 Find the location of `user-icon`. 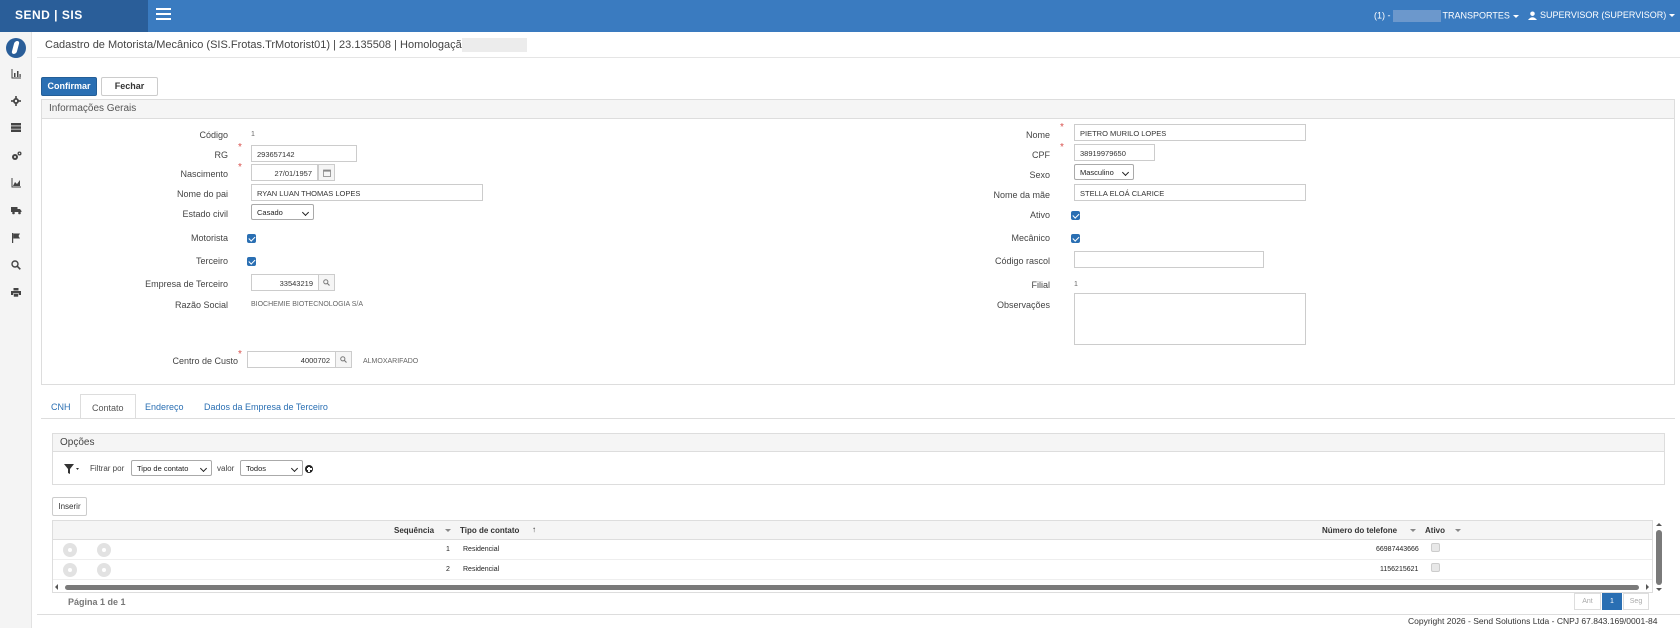

user-icon is located at coordinates (1532, 16).